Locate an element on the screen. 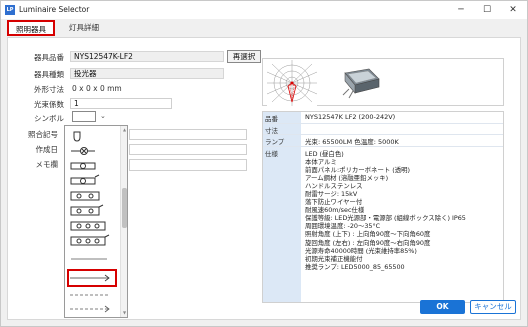  created-date-label: 作成日 is located at coordinates (47, 149).